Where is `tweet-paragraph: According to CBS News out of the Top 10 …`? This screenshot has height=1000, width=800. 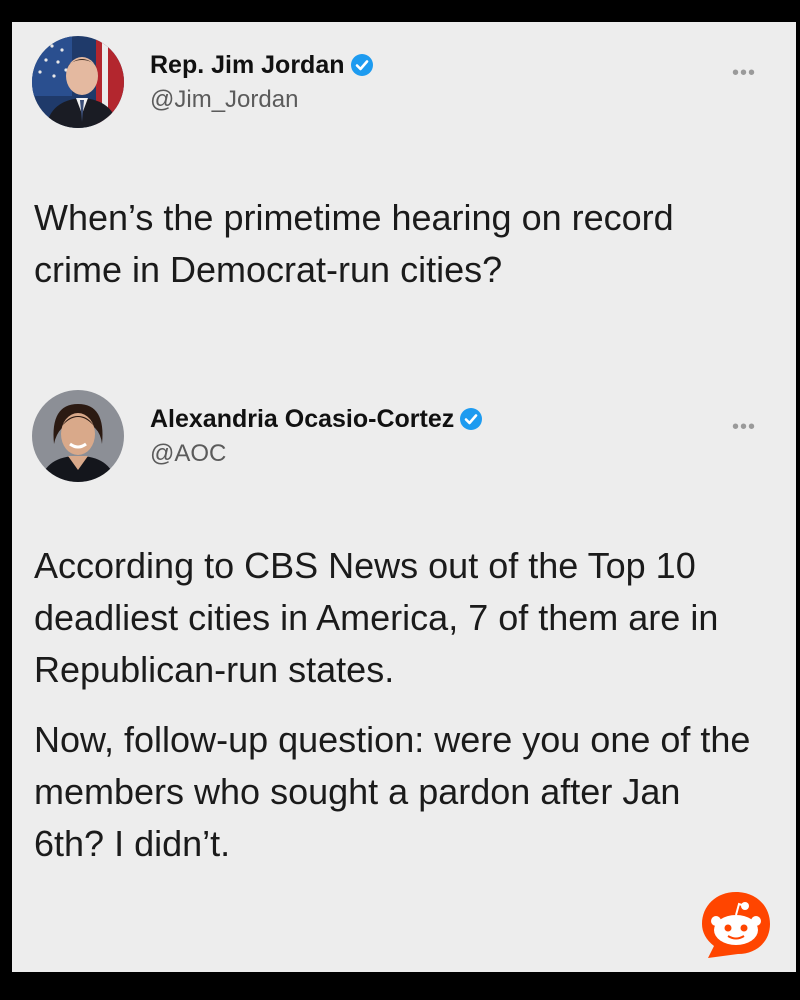 tweet-paragraph: According to CBS News out of the Top 10 … is located at coordinates (376, 617).